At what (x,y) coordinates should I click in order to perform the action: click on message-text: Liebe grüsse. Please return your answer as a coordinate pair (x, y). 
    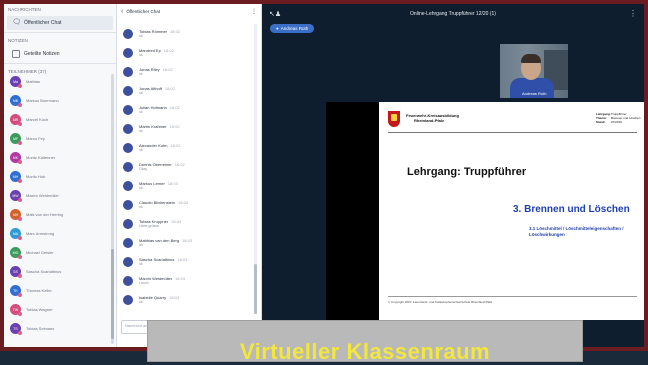
    Looking at the image, I should click on (149, 226).